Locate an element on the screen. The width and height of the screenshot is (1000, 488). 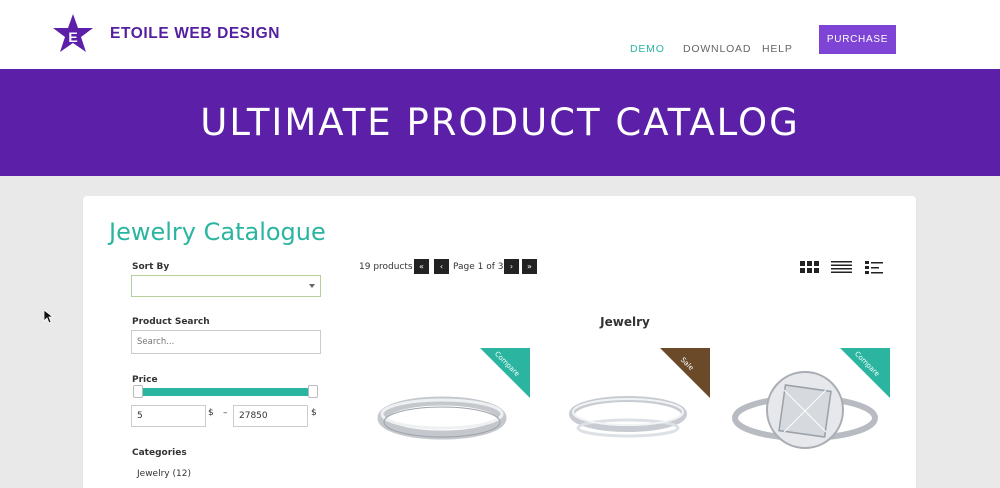
svg-text: E is located at coordinates (72, 37).